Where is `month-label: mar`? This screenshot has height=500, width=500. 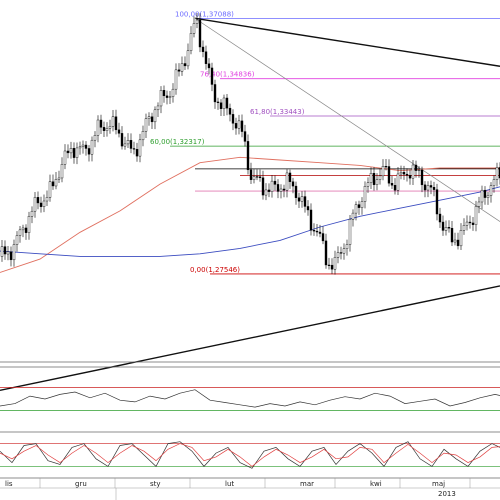
month-label: mar is located at coordinates (307, 484).